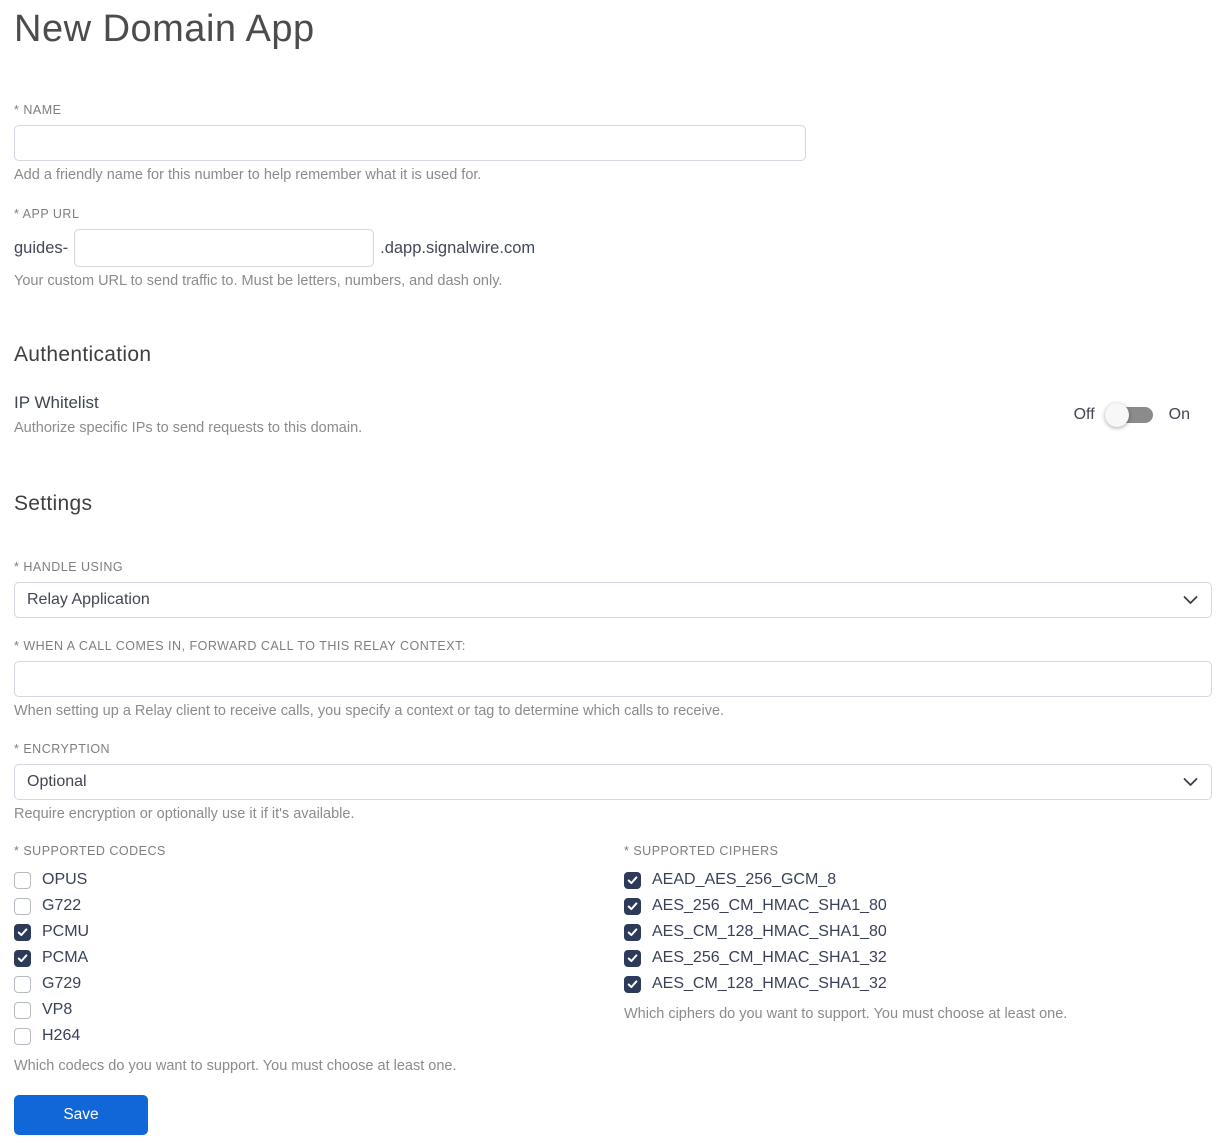 The image size is (1230, 1143). I want to click on checkbox-option-opus: OPUS, so click(319, 880).